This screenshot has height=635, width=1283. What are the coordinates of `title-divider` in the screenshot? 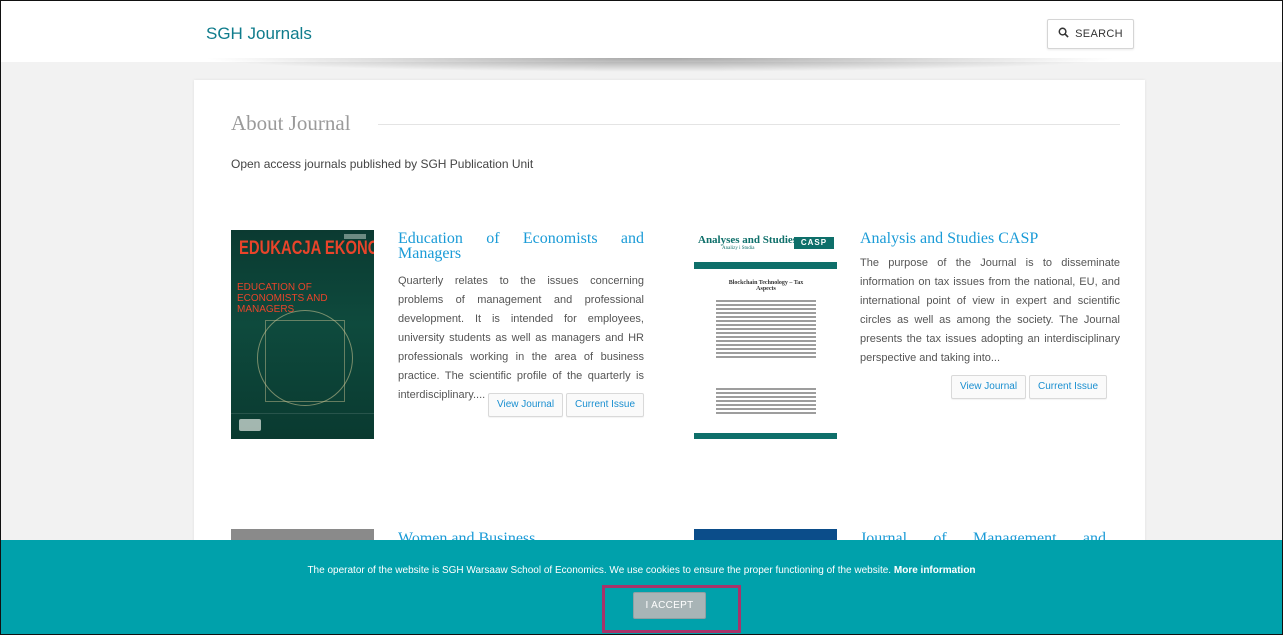 It's located at (749, 124).